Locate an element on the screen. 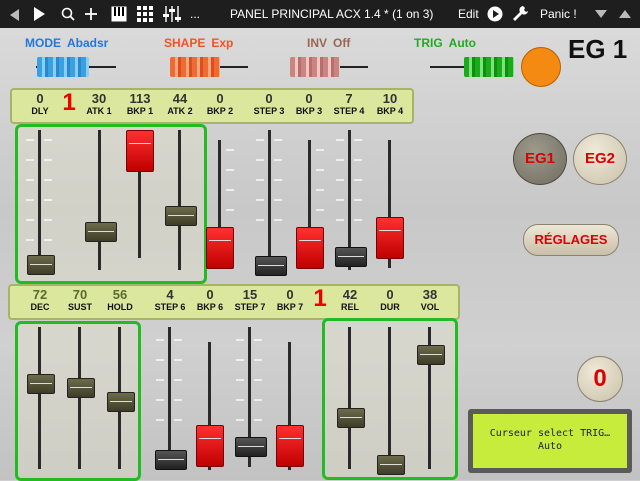 This screenshot has width=640, height=481. fader-knob-bkp7 is located at coordinates (290, 446).